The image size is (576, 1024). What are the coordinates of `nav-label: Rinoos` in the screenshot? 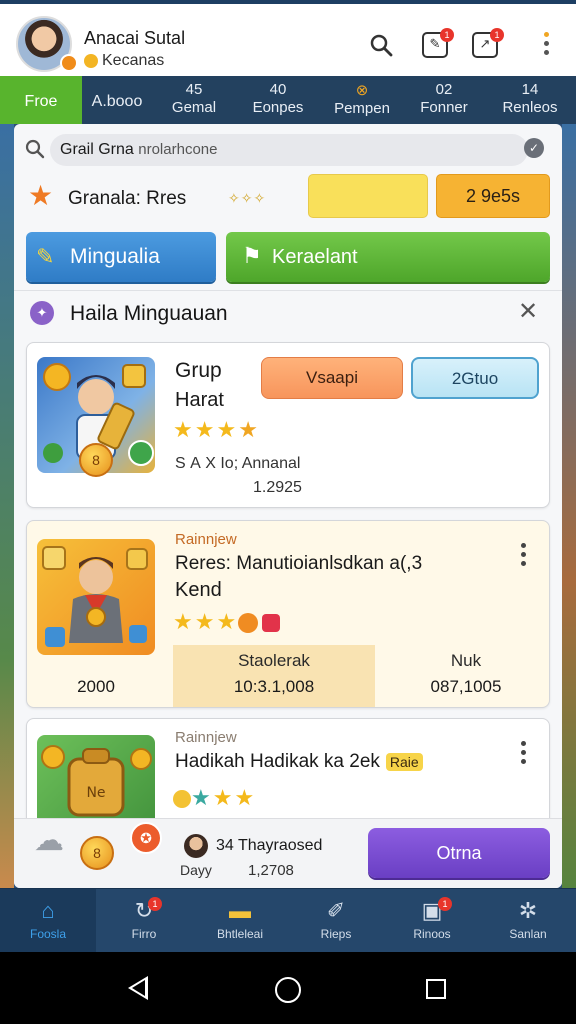 It's located at (432, 934).